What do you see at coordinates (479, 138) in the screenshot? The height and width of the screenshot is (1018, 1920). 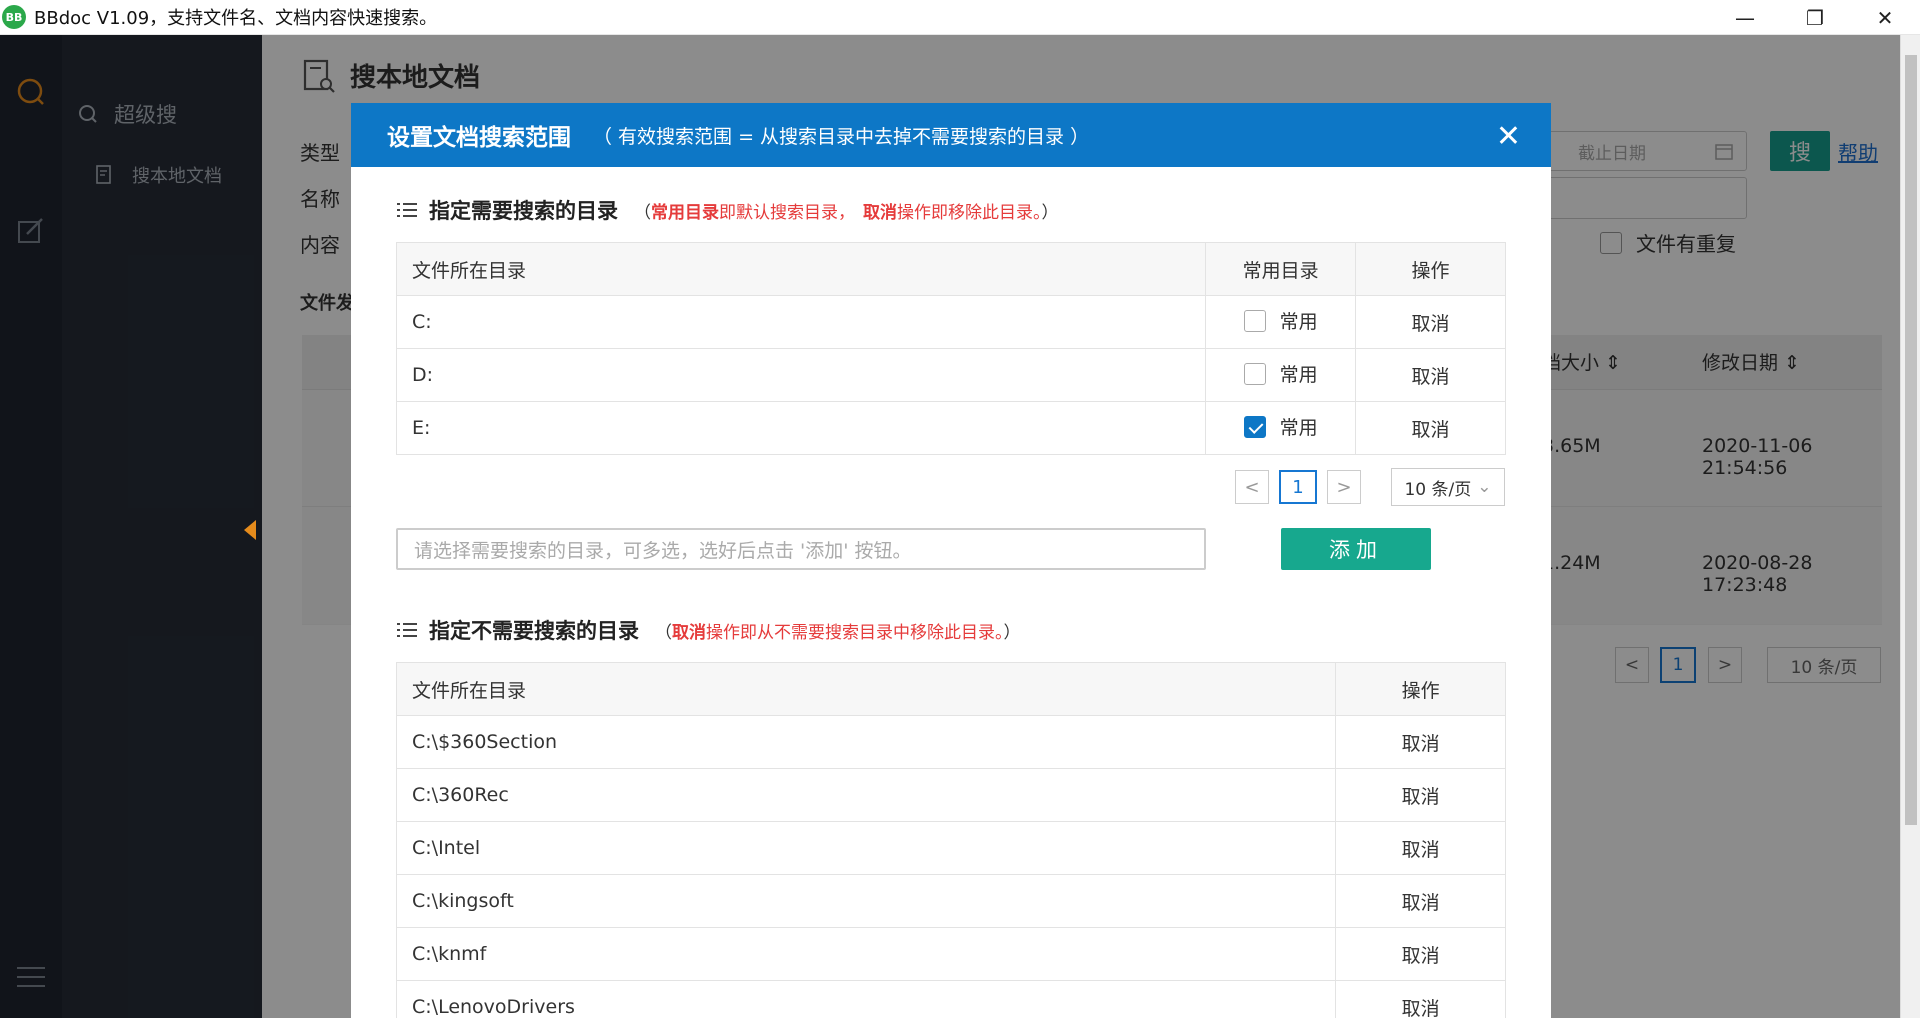 I see `dialog-title: 设置文档搜索范围` at bounding box center [479, 138].